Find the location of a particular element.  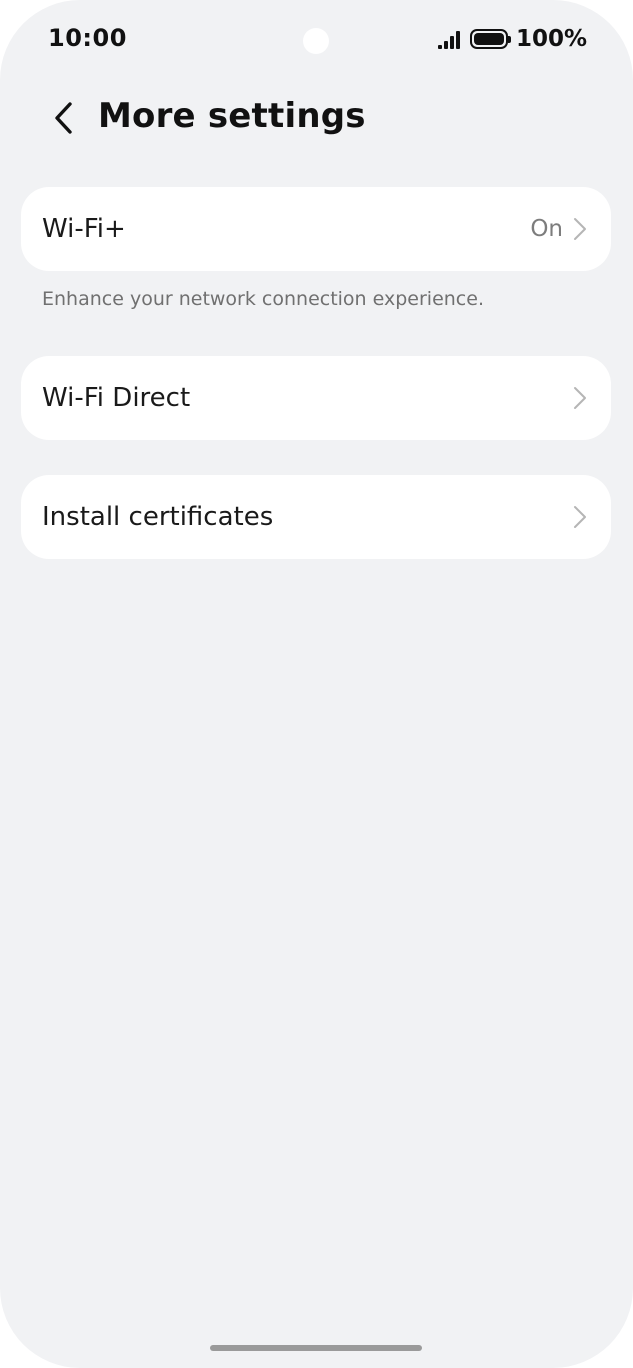

chevron-left-icon is located at coordinates (63, 118).